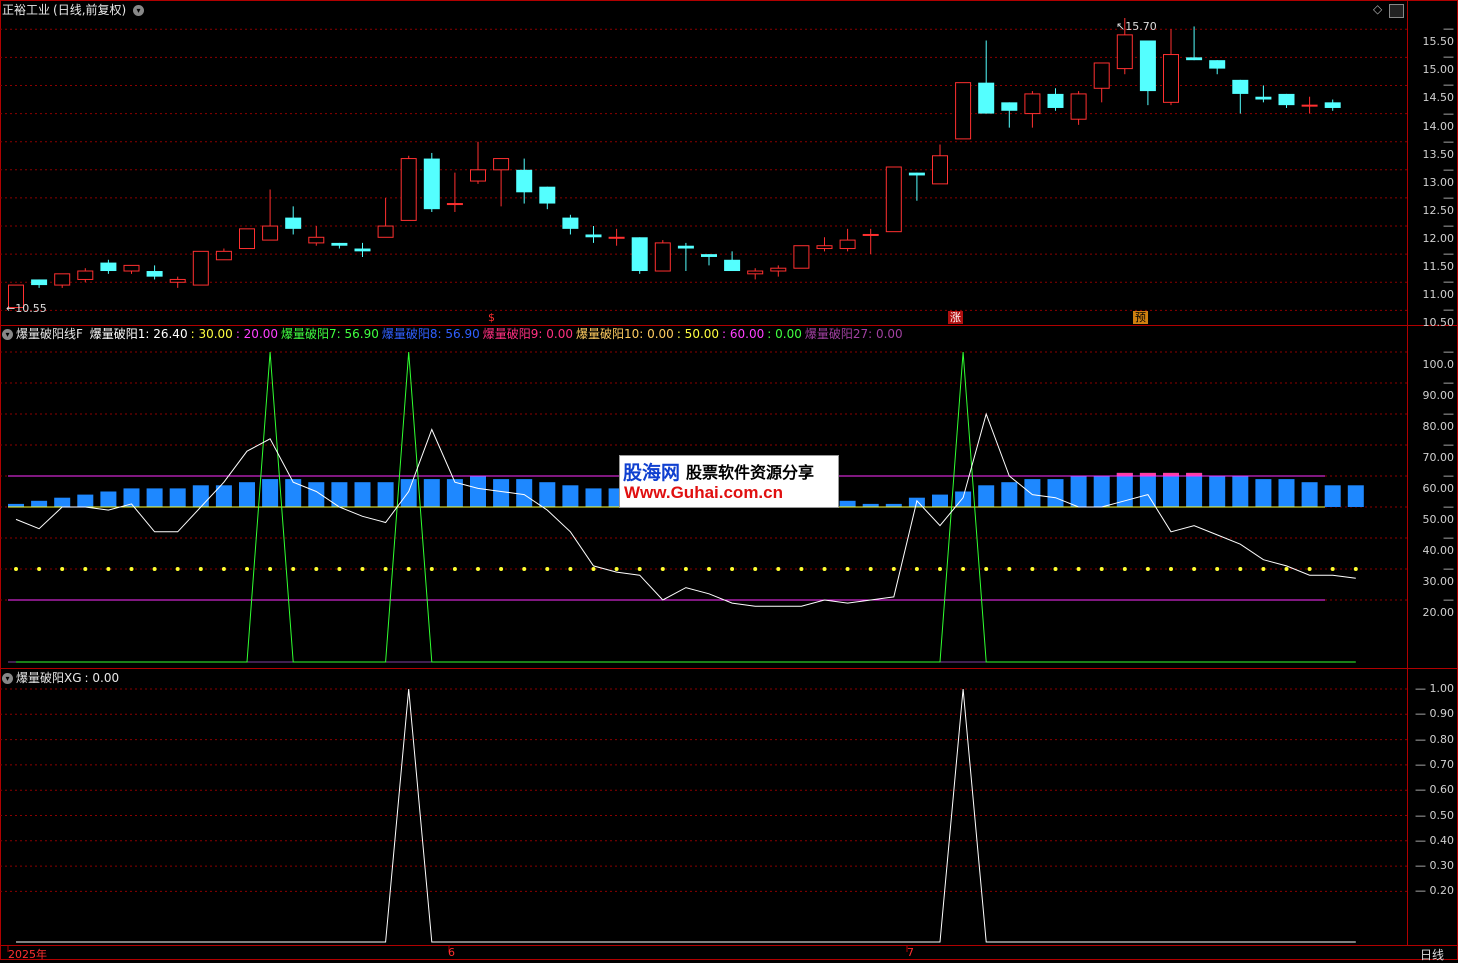  I want to click on watermark-url: Www.Guhai.com.cn, so click(703, 492).